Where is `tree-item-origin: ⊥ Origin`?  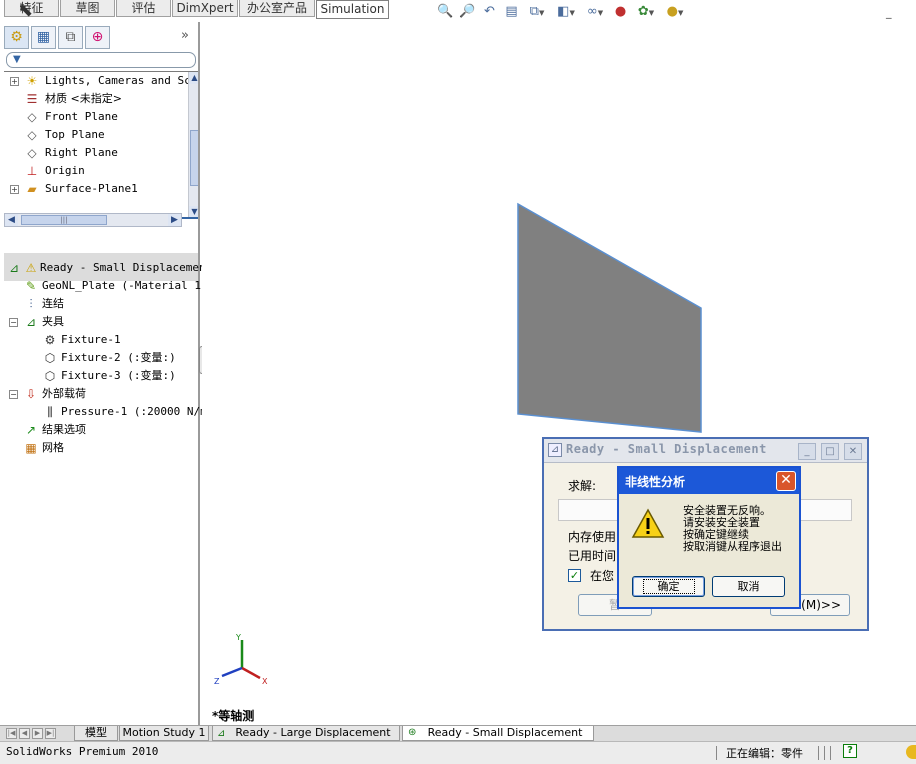 tree-item-origin: ⊥ Origin is located at coordinates (95, 171).